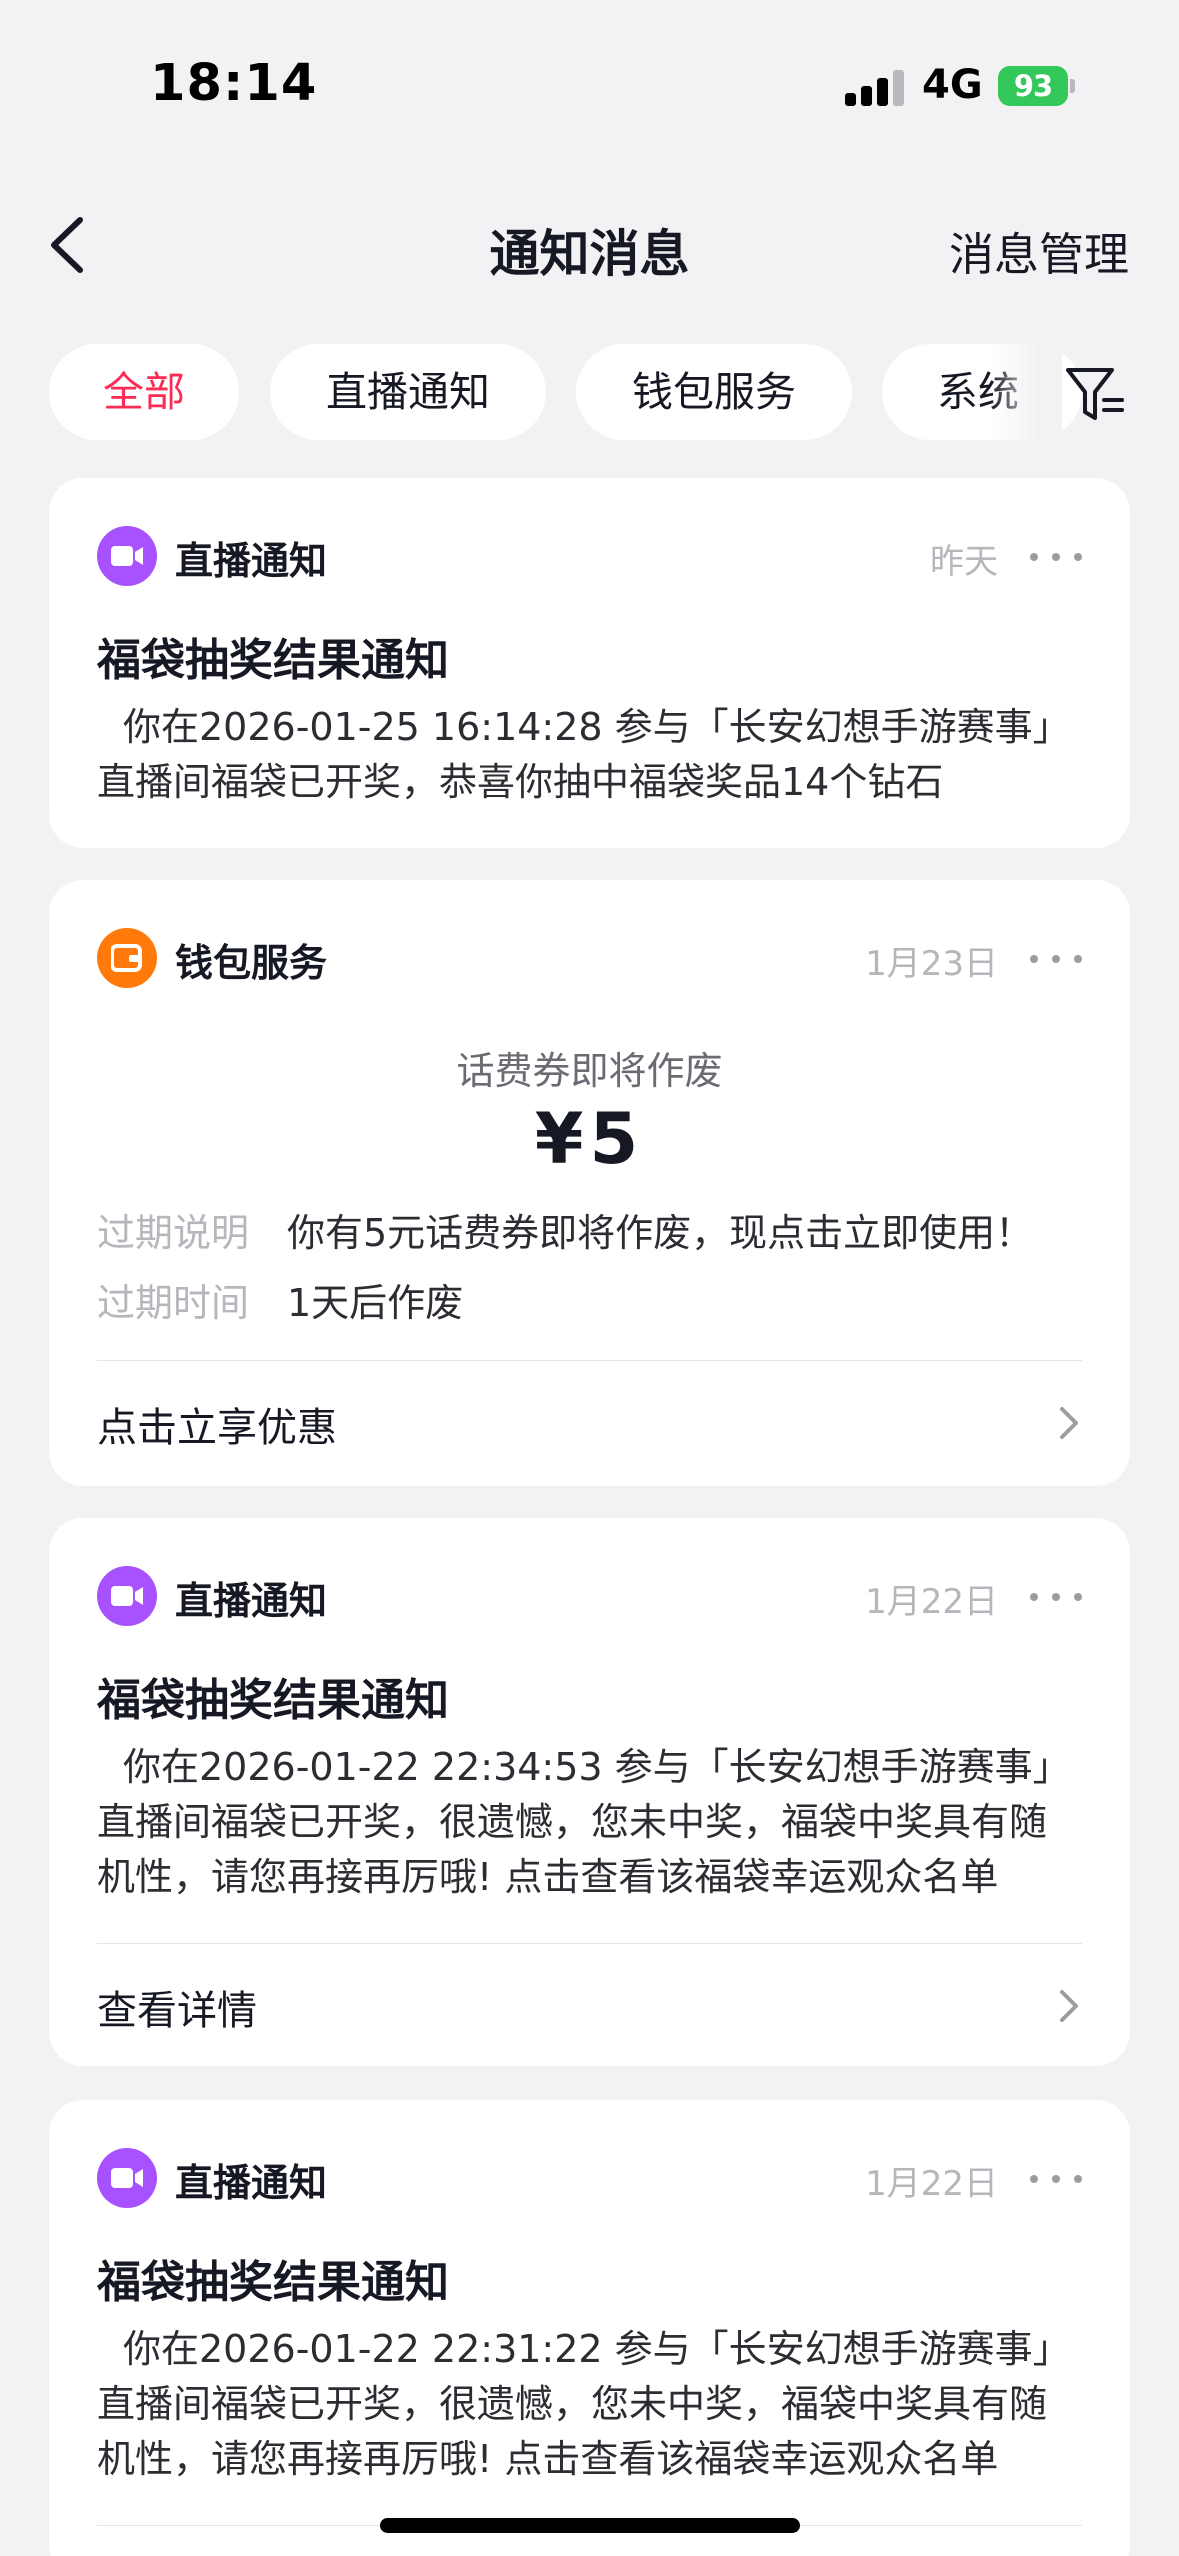 This screenshot has height=2556, width=1179. I want to click on claim-offer-link: 点击立享优惠, so click(589, 1421).